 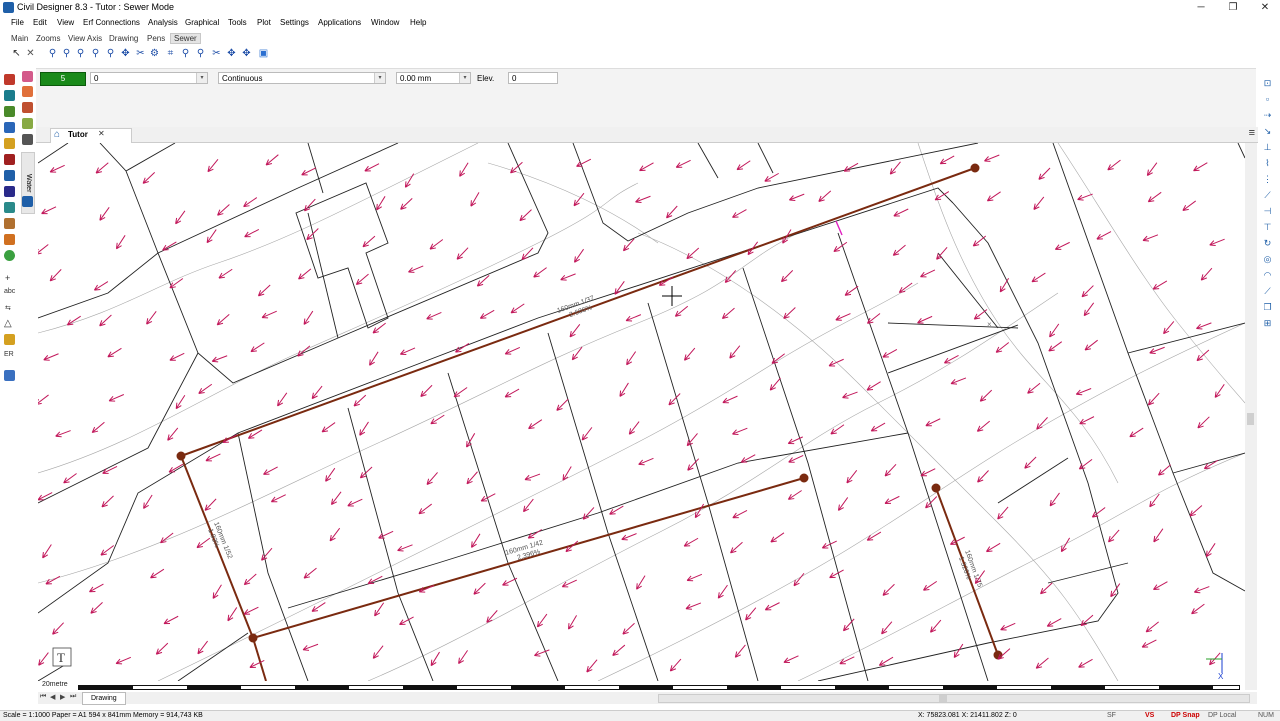 What do you see at coordinates (149, 78) in the screenshot?
I see `layer-field: 0 ▾` at bounding box center [149, 78].